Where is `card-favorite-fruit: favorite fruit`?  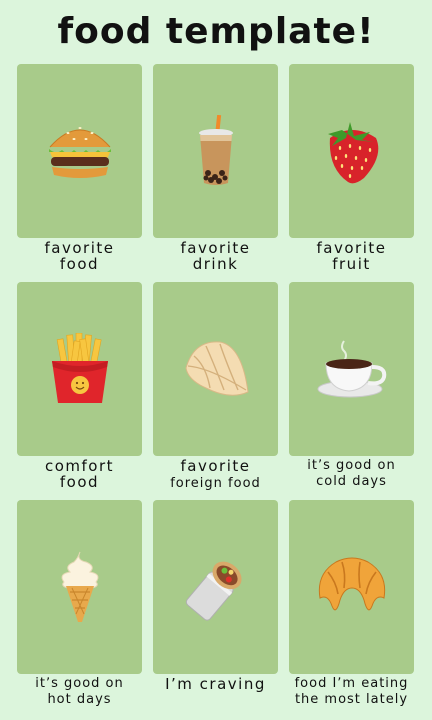
card-favorite-fruit: favorite fruit is located at coordinates (351, 173).